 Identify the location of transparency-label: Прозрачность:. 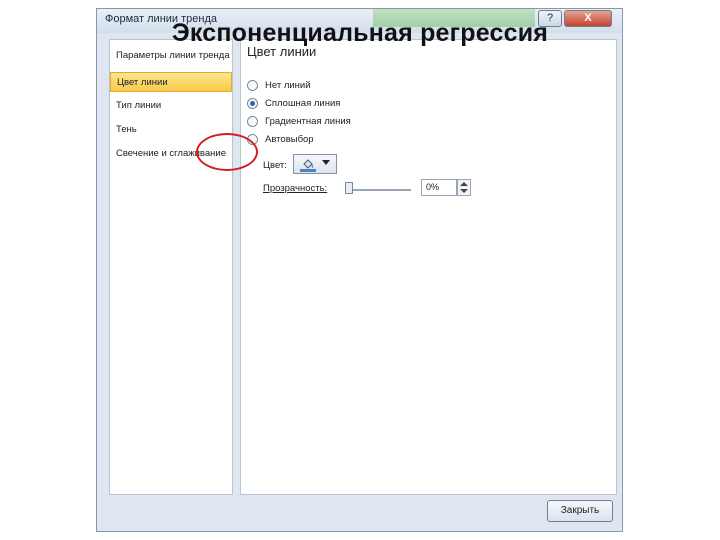
(295, 188).